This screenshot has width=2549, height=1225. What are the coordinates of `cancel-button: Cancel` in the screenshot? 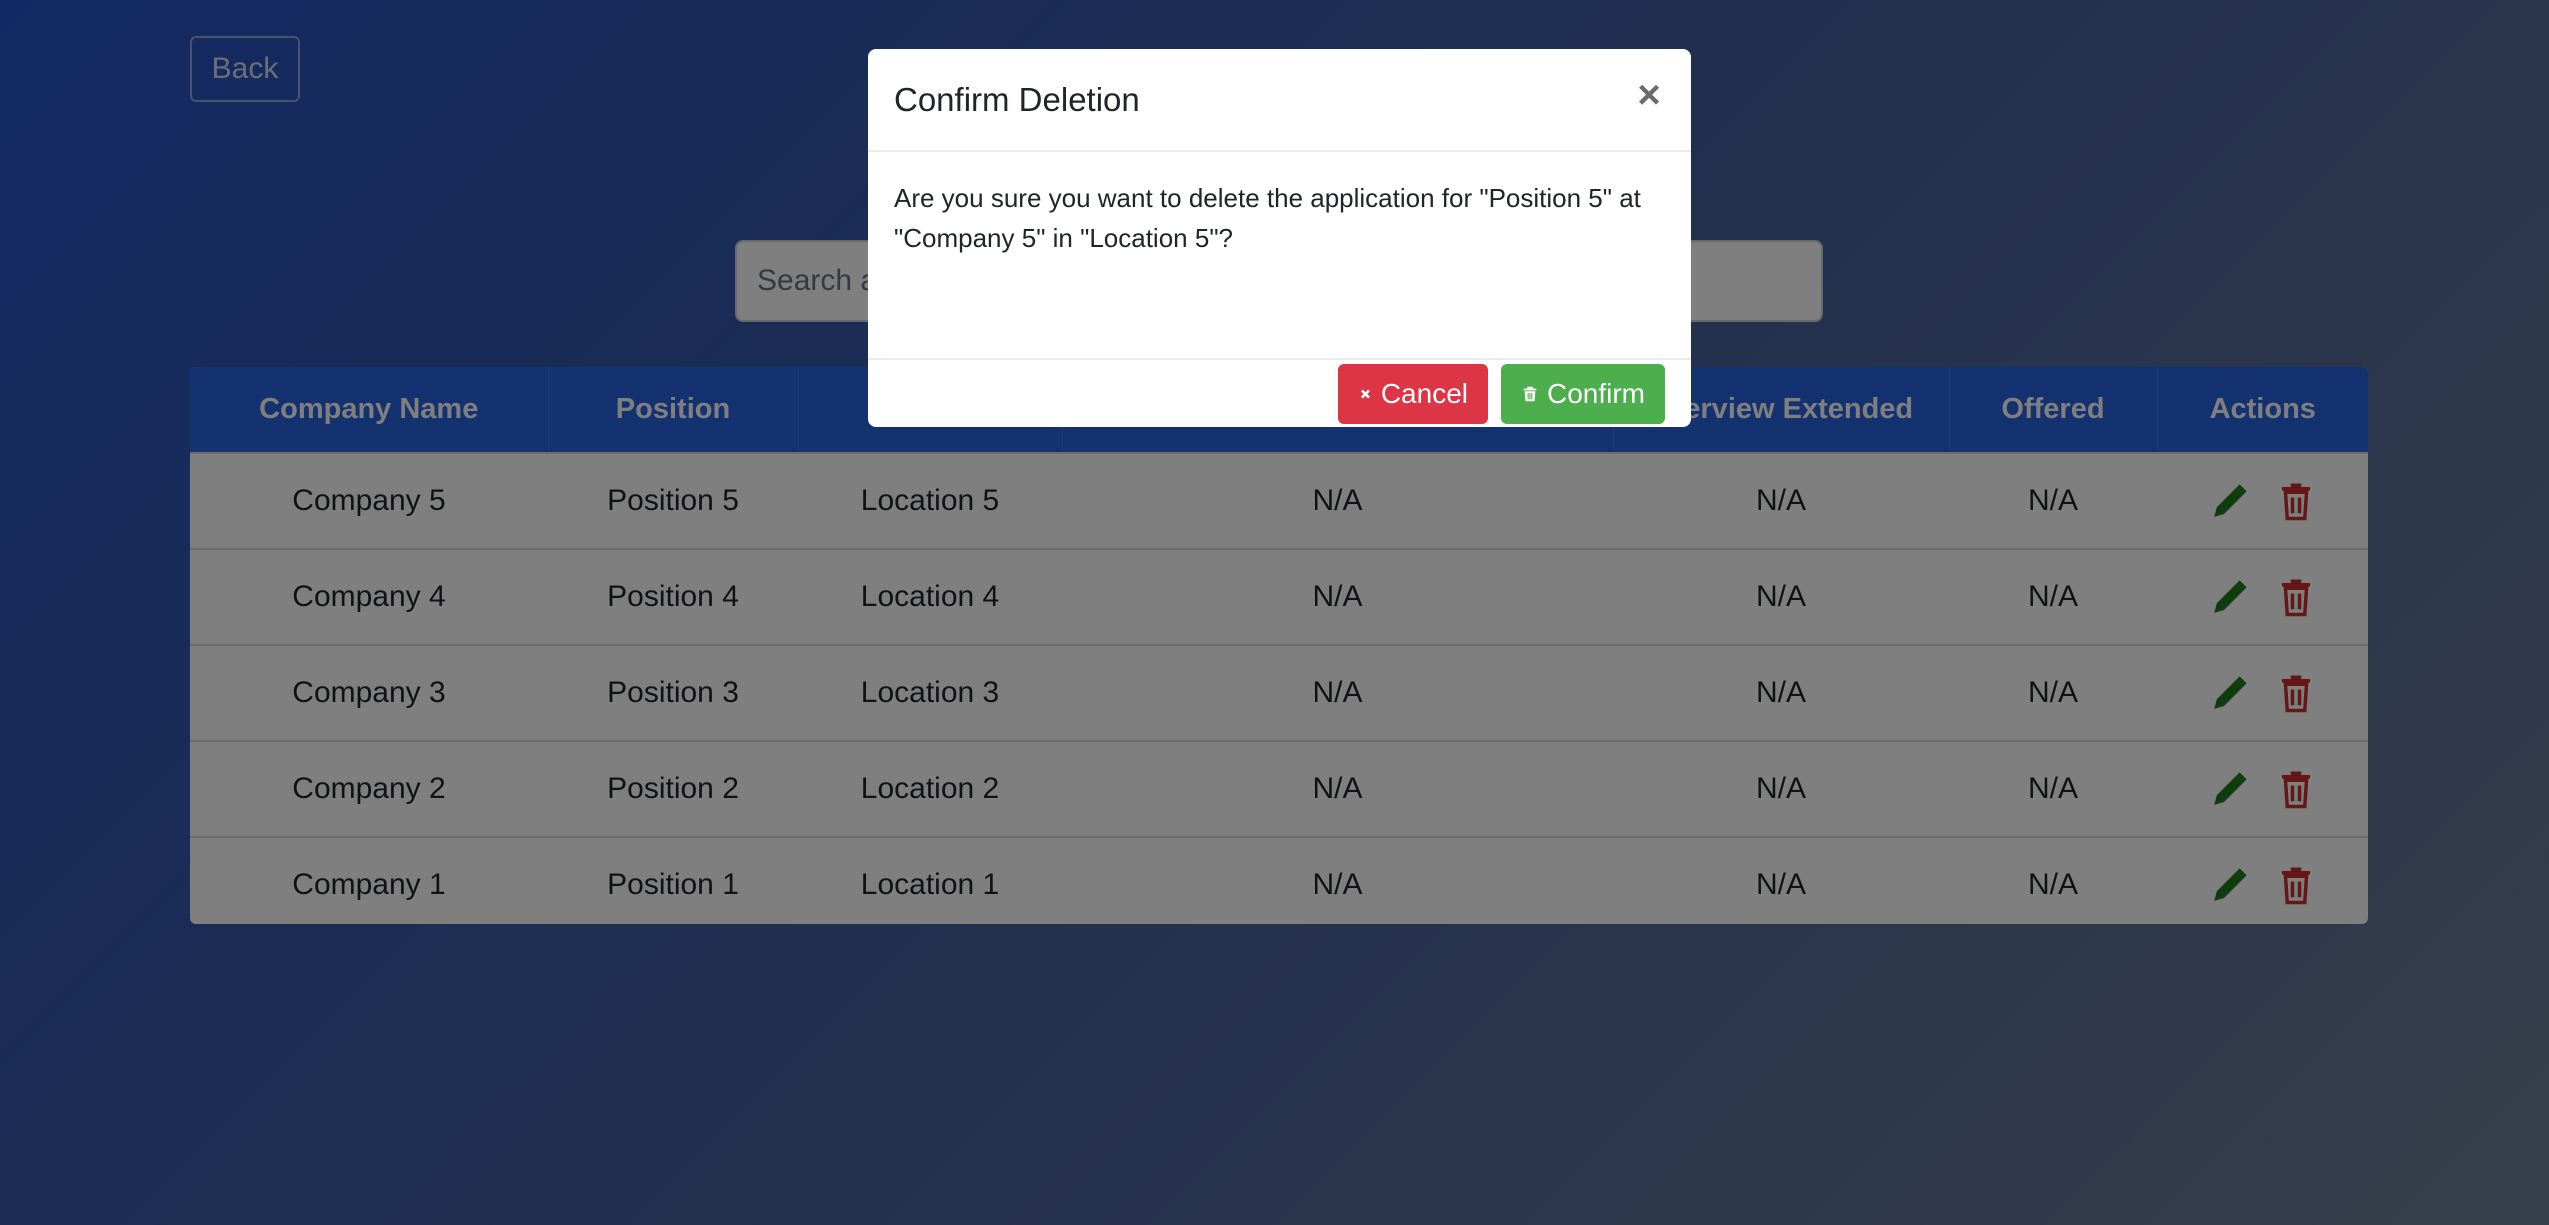 It's located at (1413, 393).